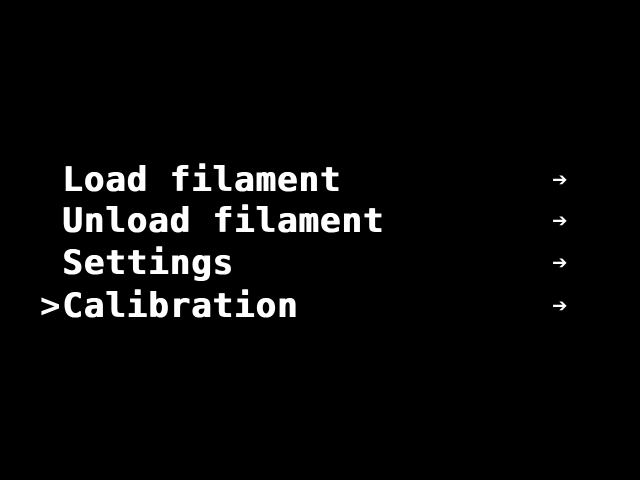  I want to click on menu-item-label: Calibration, so click(180, 306).